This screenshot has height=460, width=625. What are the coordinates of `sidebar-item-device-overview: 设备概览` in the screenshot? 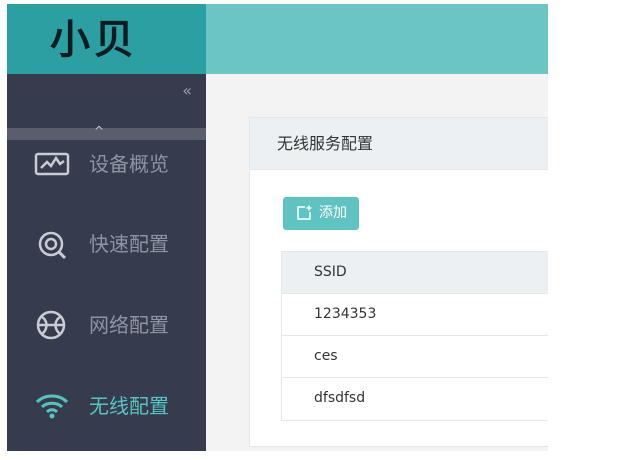 It's located at (106, 164).